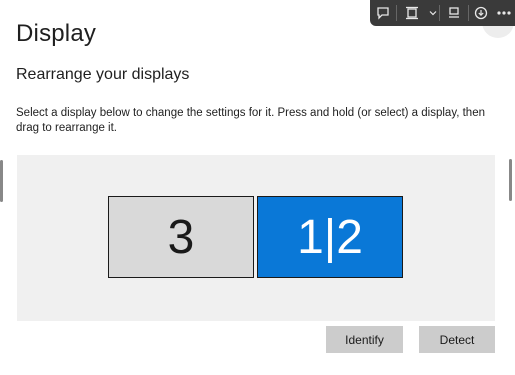 This screenshot has height=375, width=515. I want to click on fit-page-icon, so click(412, 13).